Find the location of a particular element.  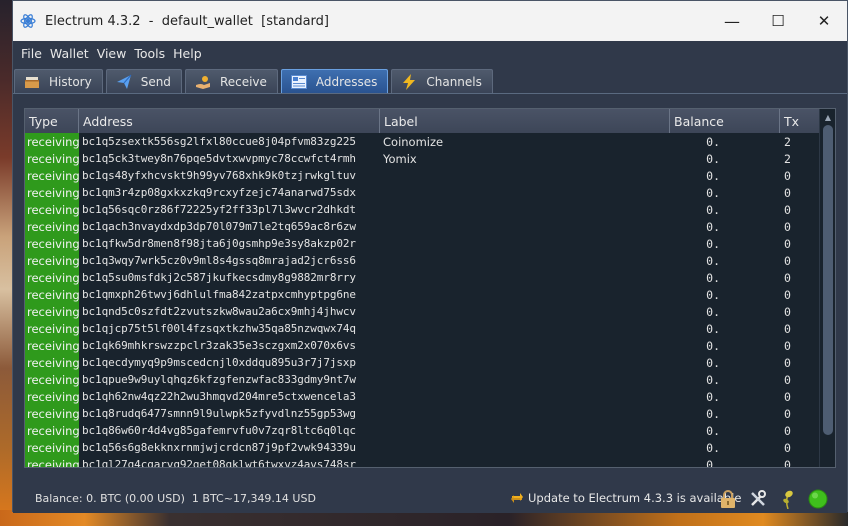

menu-help: Help is located at coordinates (187, 53).